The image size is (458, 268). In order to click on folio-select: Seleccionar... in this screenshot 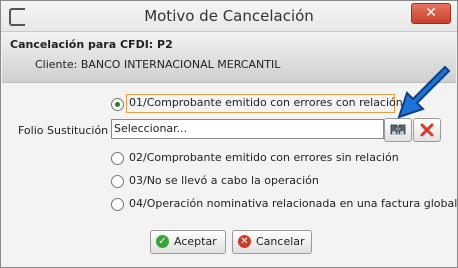, I will do `click(247, 129)`.